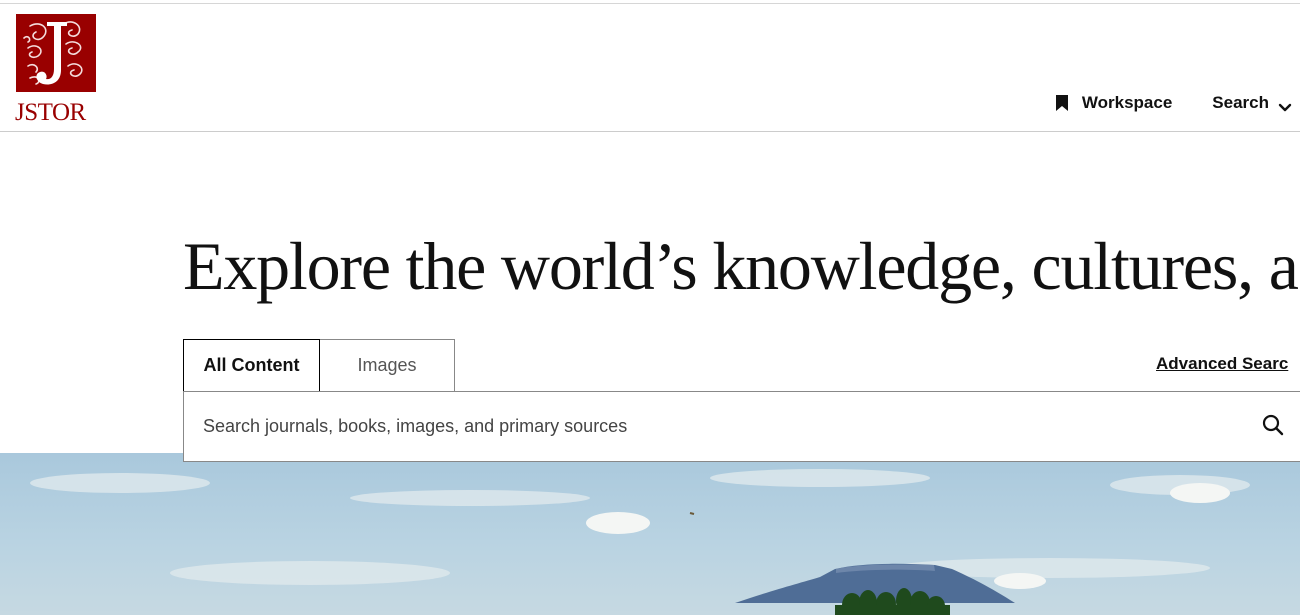 This screenshot has height=615, width=1300. I want to click on logo-wordmark: JSTOR, so click(50, 112).